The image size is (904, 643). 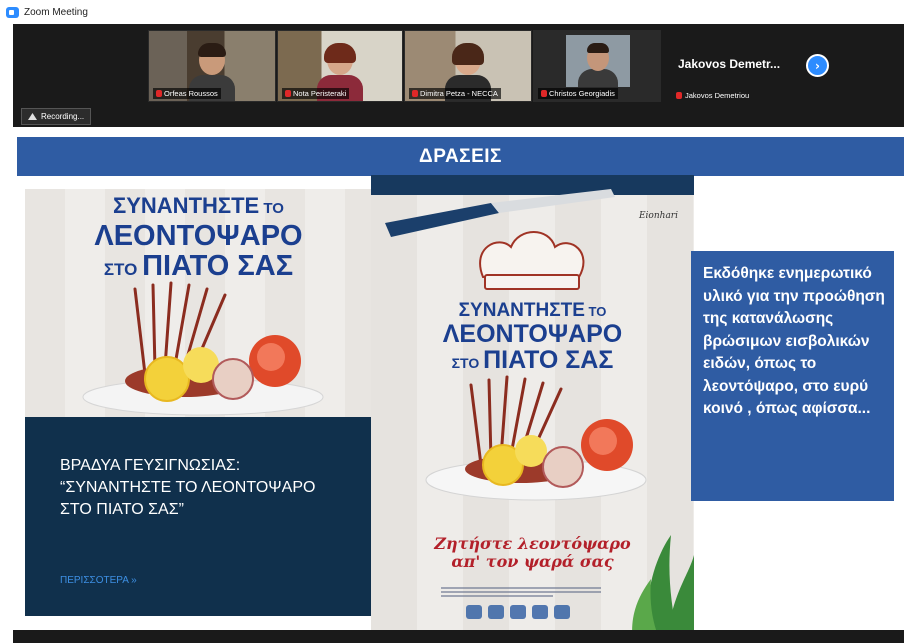 I want to click on chevron-right-icon: ›, so click(x=817, y=65).